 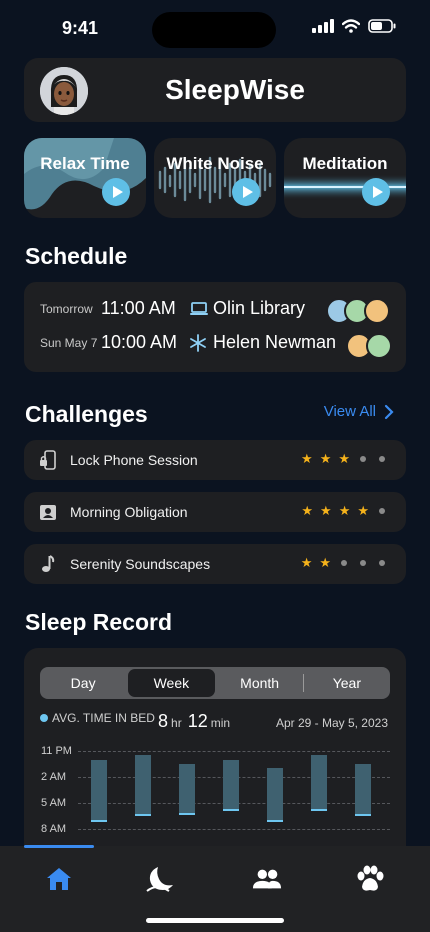 I want to click on y-tick-label: 5 AM, so click(x=54, y=803).